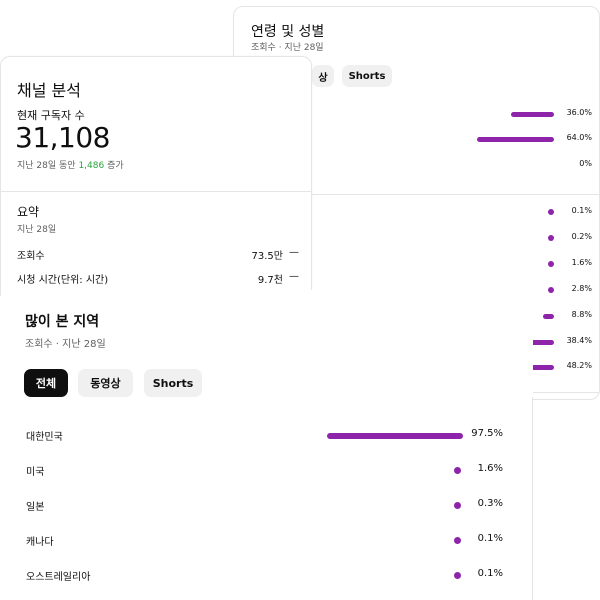 The image size is (600, 600). I want to click on divider, so click(156, 191).